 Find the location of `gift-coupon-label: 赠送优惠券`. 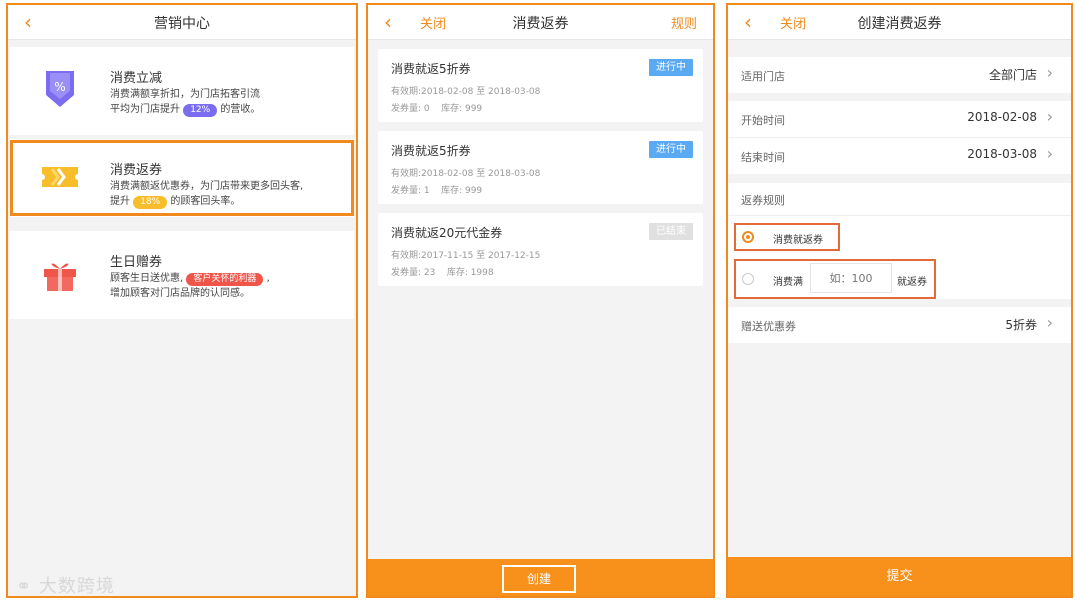

gift-coupon-label: 赠送优惠券 is located at coordinates (768, 326).